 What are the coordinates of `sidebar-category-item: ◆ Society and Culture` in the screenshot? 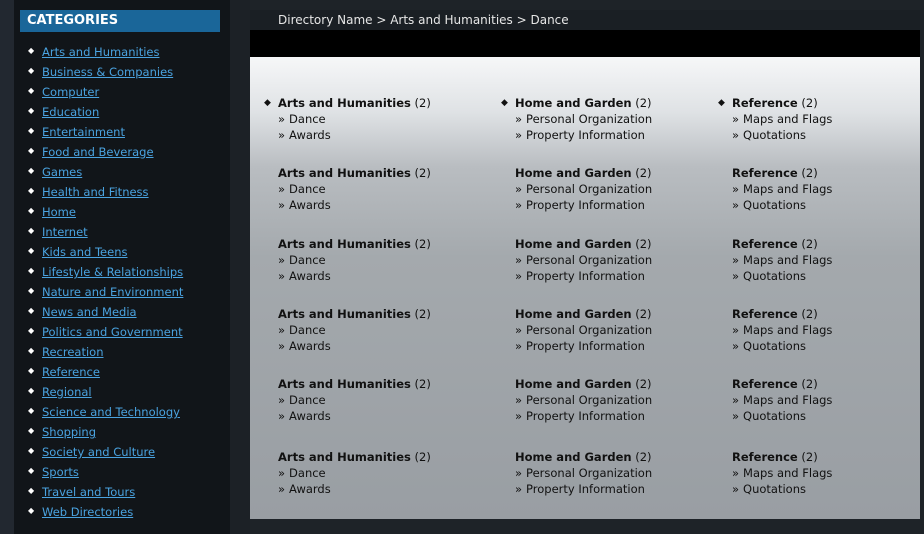 It's located at (105, 451).